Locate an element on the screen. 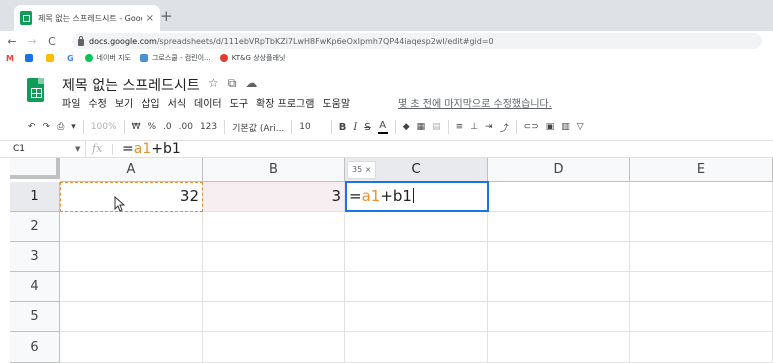  fill-color-icon: ◆ is located at coordinates (406, 127).